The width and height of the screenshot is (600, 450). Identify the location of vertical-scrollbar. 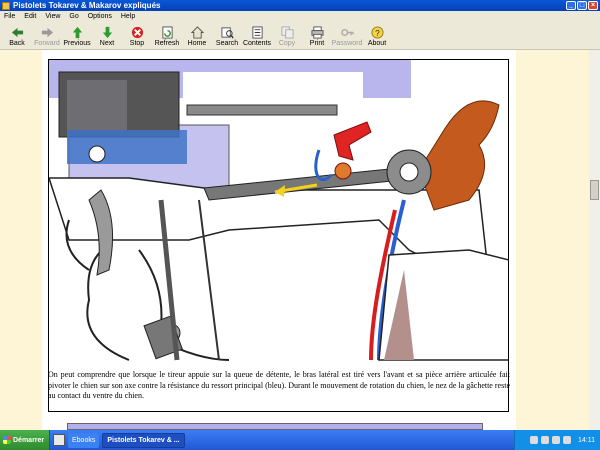
(594, 240).